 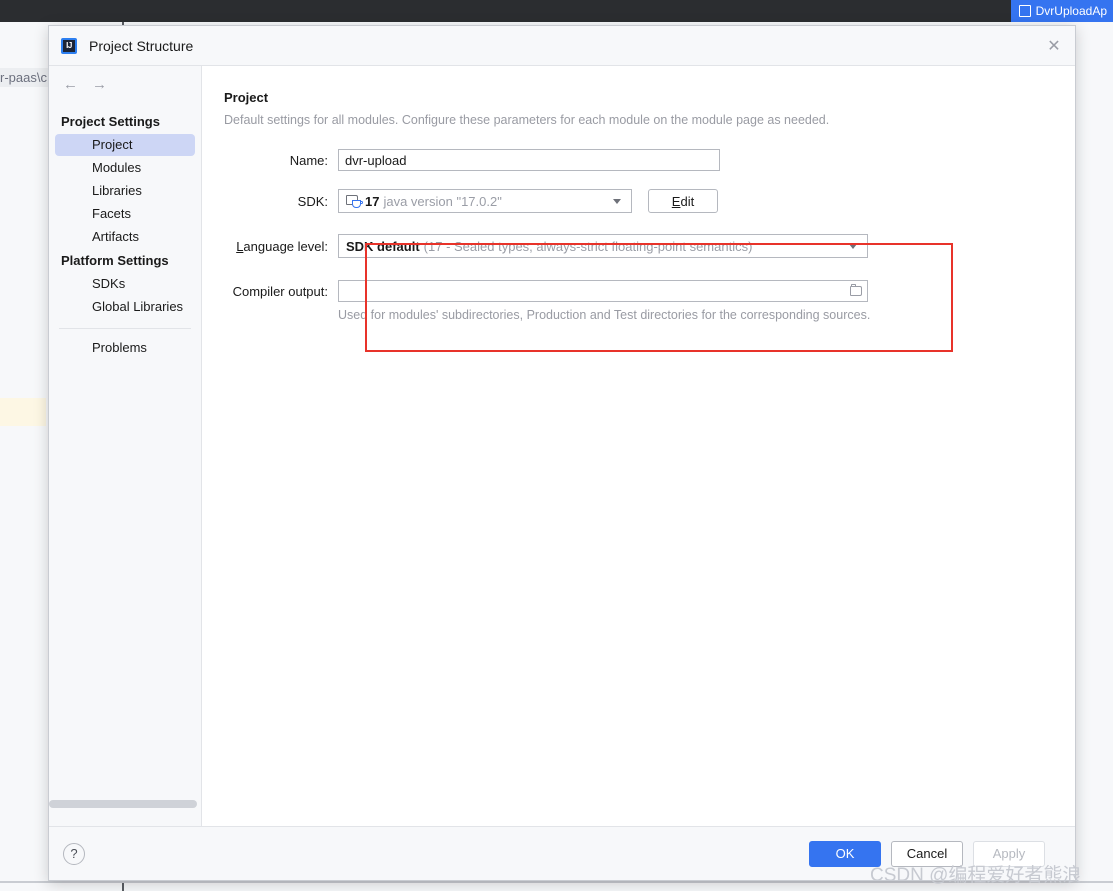 I want to click on background-run-tab: DvrUploadAp, so click(x=1061, y=11).